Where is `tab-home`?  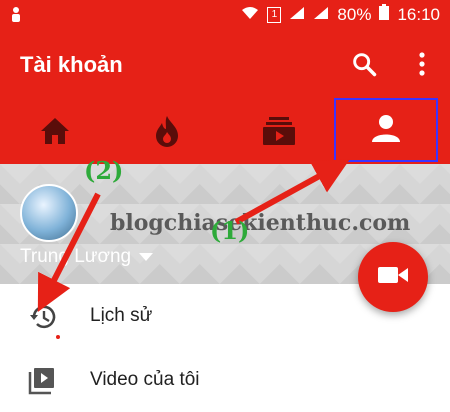 tab-home is located at coordinates (55, 133).